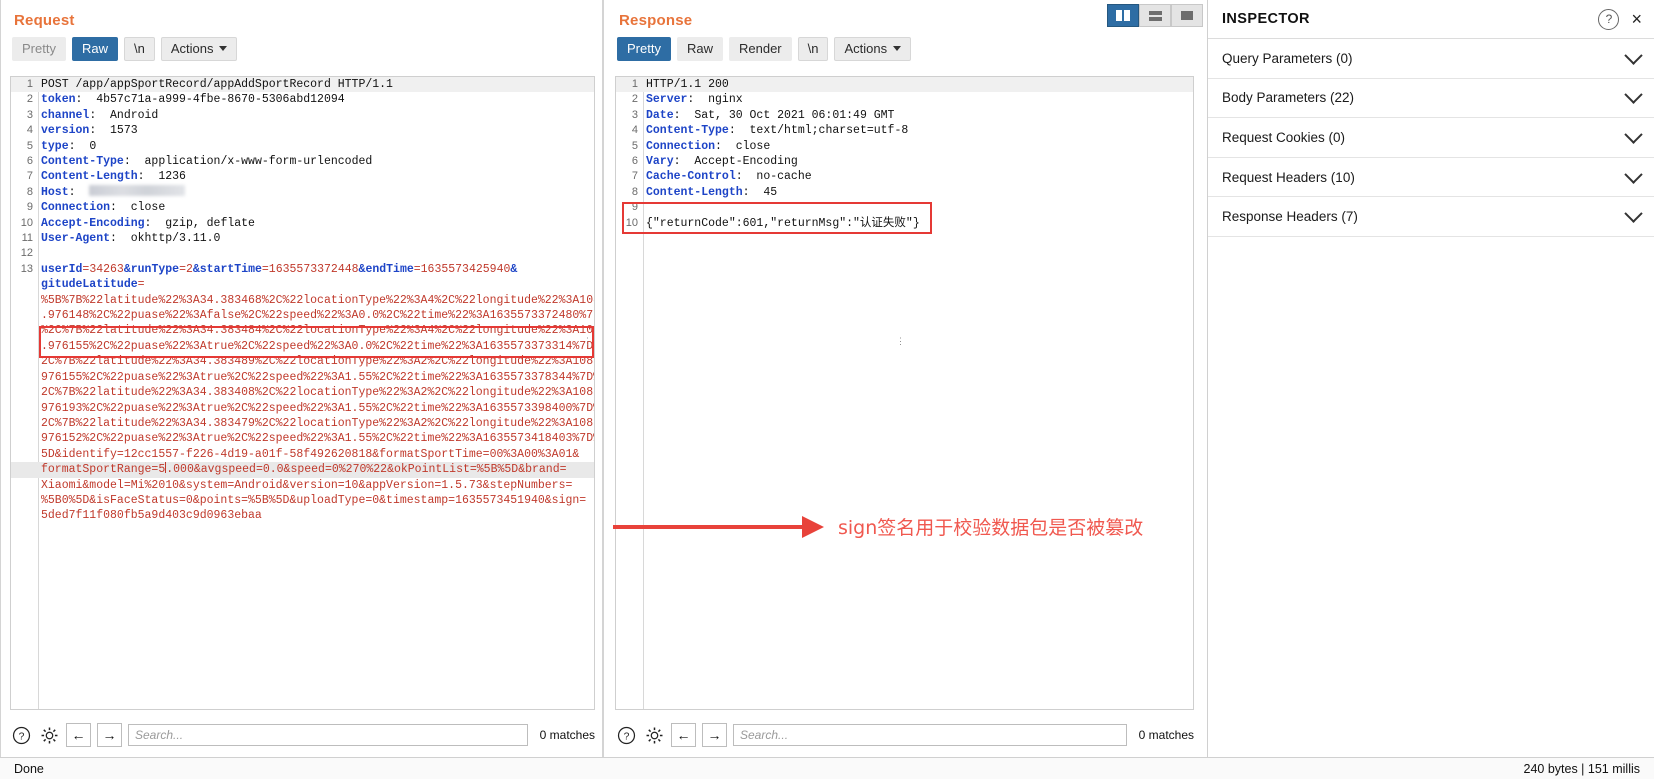  I want to click on response-search-row: ? ← → Search... 0 matches, so click(904, 735).